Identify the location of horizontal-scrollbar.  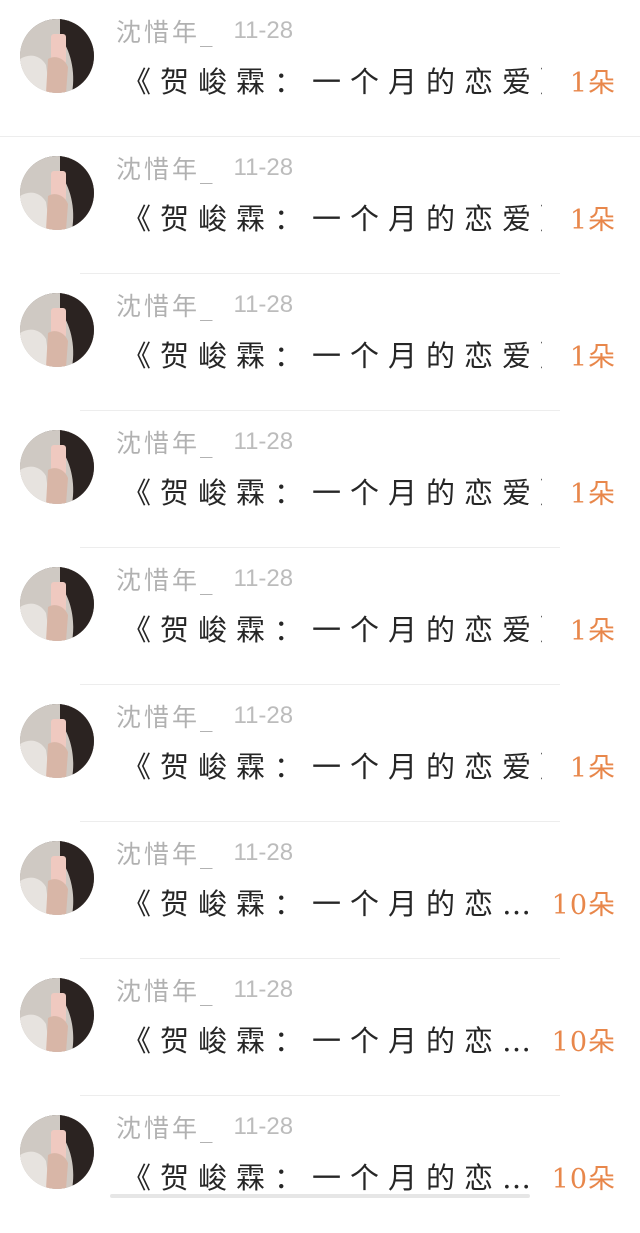
(320, 1196).